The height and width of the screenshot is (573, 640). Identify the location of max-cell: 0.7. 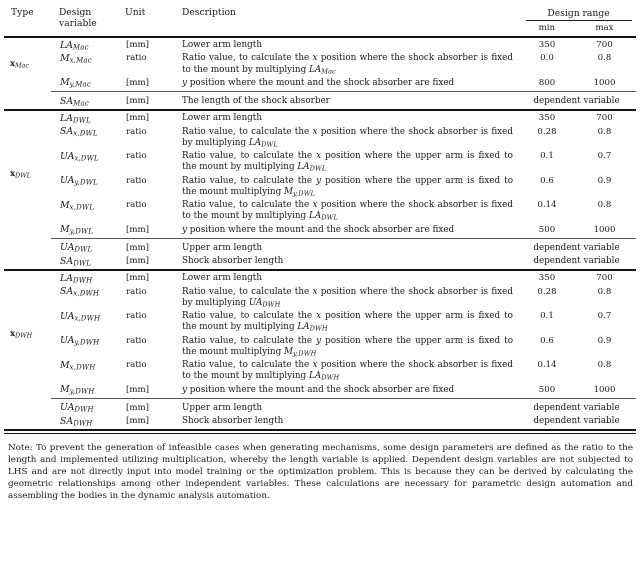
(604, 156).